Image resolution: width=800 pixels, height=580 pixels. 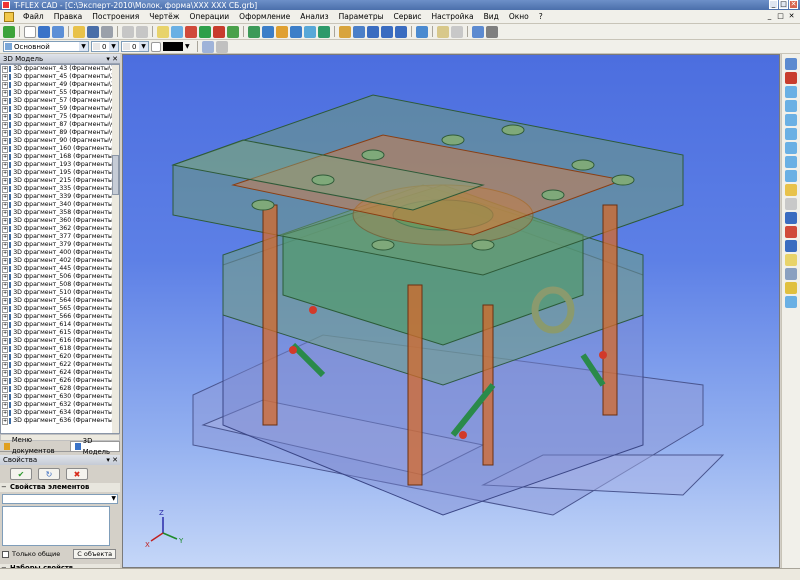 I want to click on layer-combo: Основной ▼, so click(x=46, y=46).